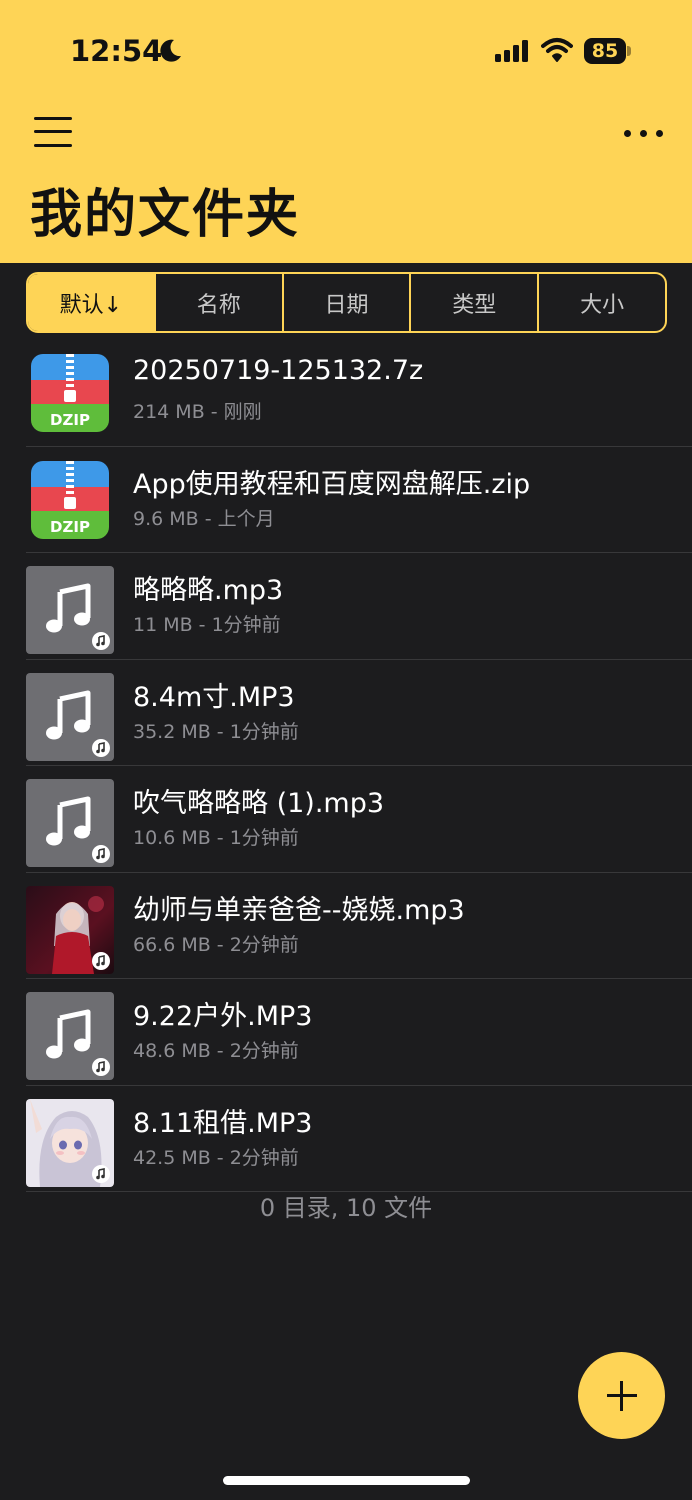 The image size is (692, 1500). What do you see at coordinates (216, 838) in the screenshot?
I see `file-meta: 10.6 MB - 1分钟前` at bounding box center [216, 838].